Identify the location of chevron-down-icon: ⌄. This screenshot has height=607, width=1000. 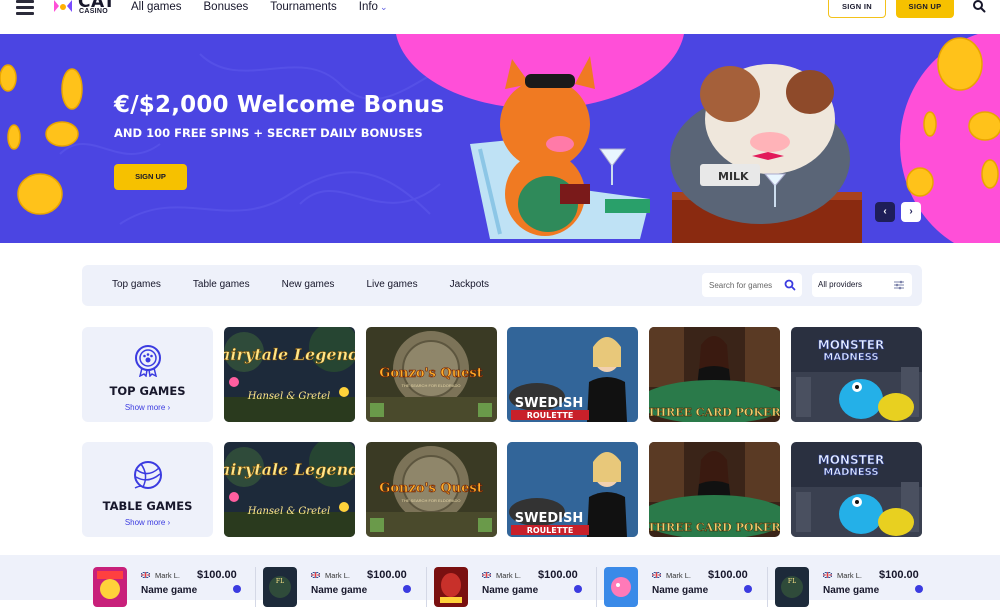
(383, 7).